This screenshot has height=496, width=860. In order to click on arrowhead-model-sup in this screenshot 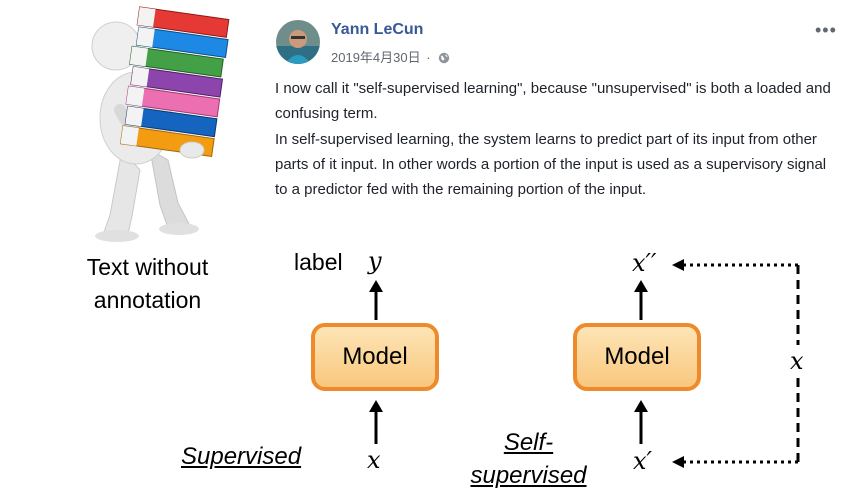, I will do `click(376, 406)`.